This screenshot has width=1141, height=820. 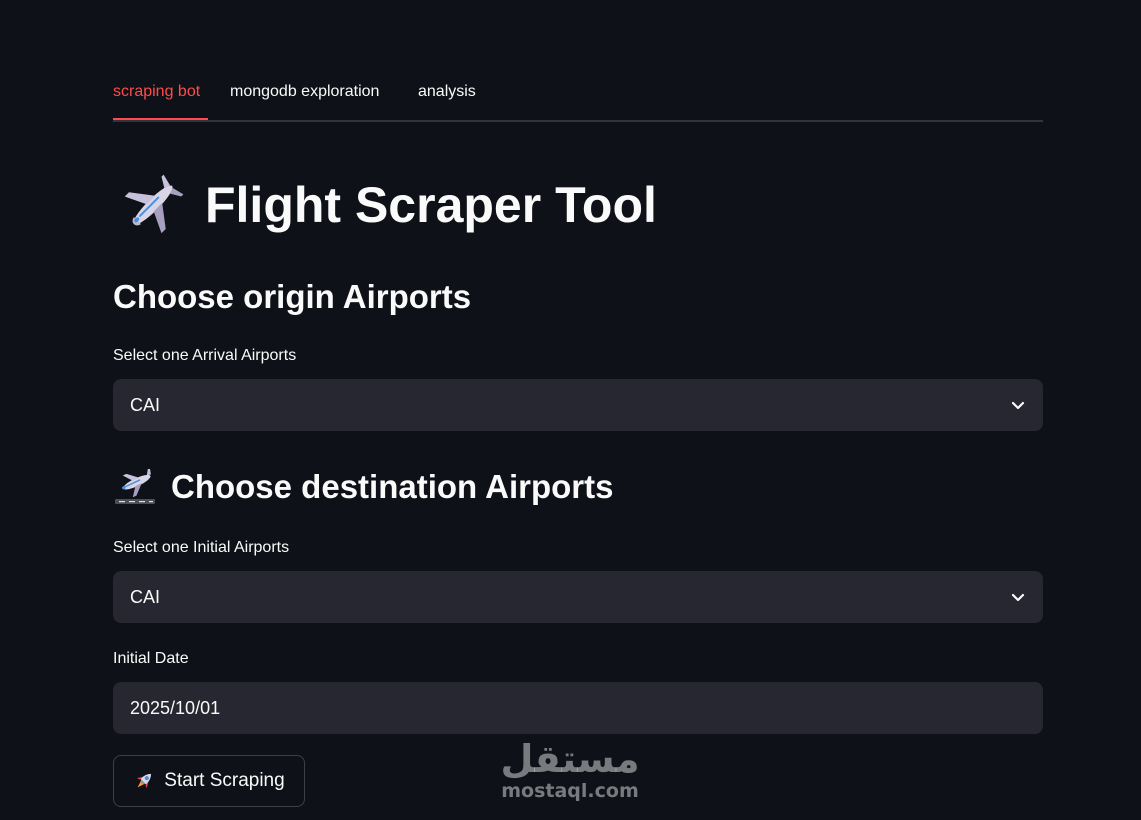 What do you see at coordinates (392, 486) in the screenshot?
I see `destination-heading-text: Choose destination Airports` at bounding box center [392, 486].